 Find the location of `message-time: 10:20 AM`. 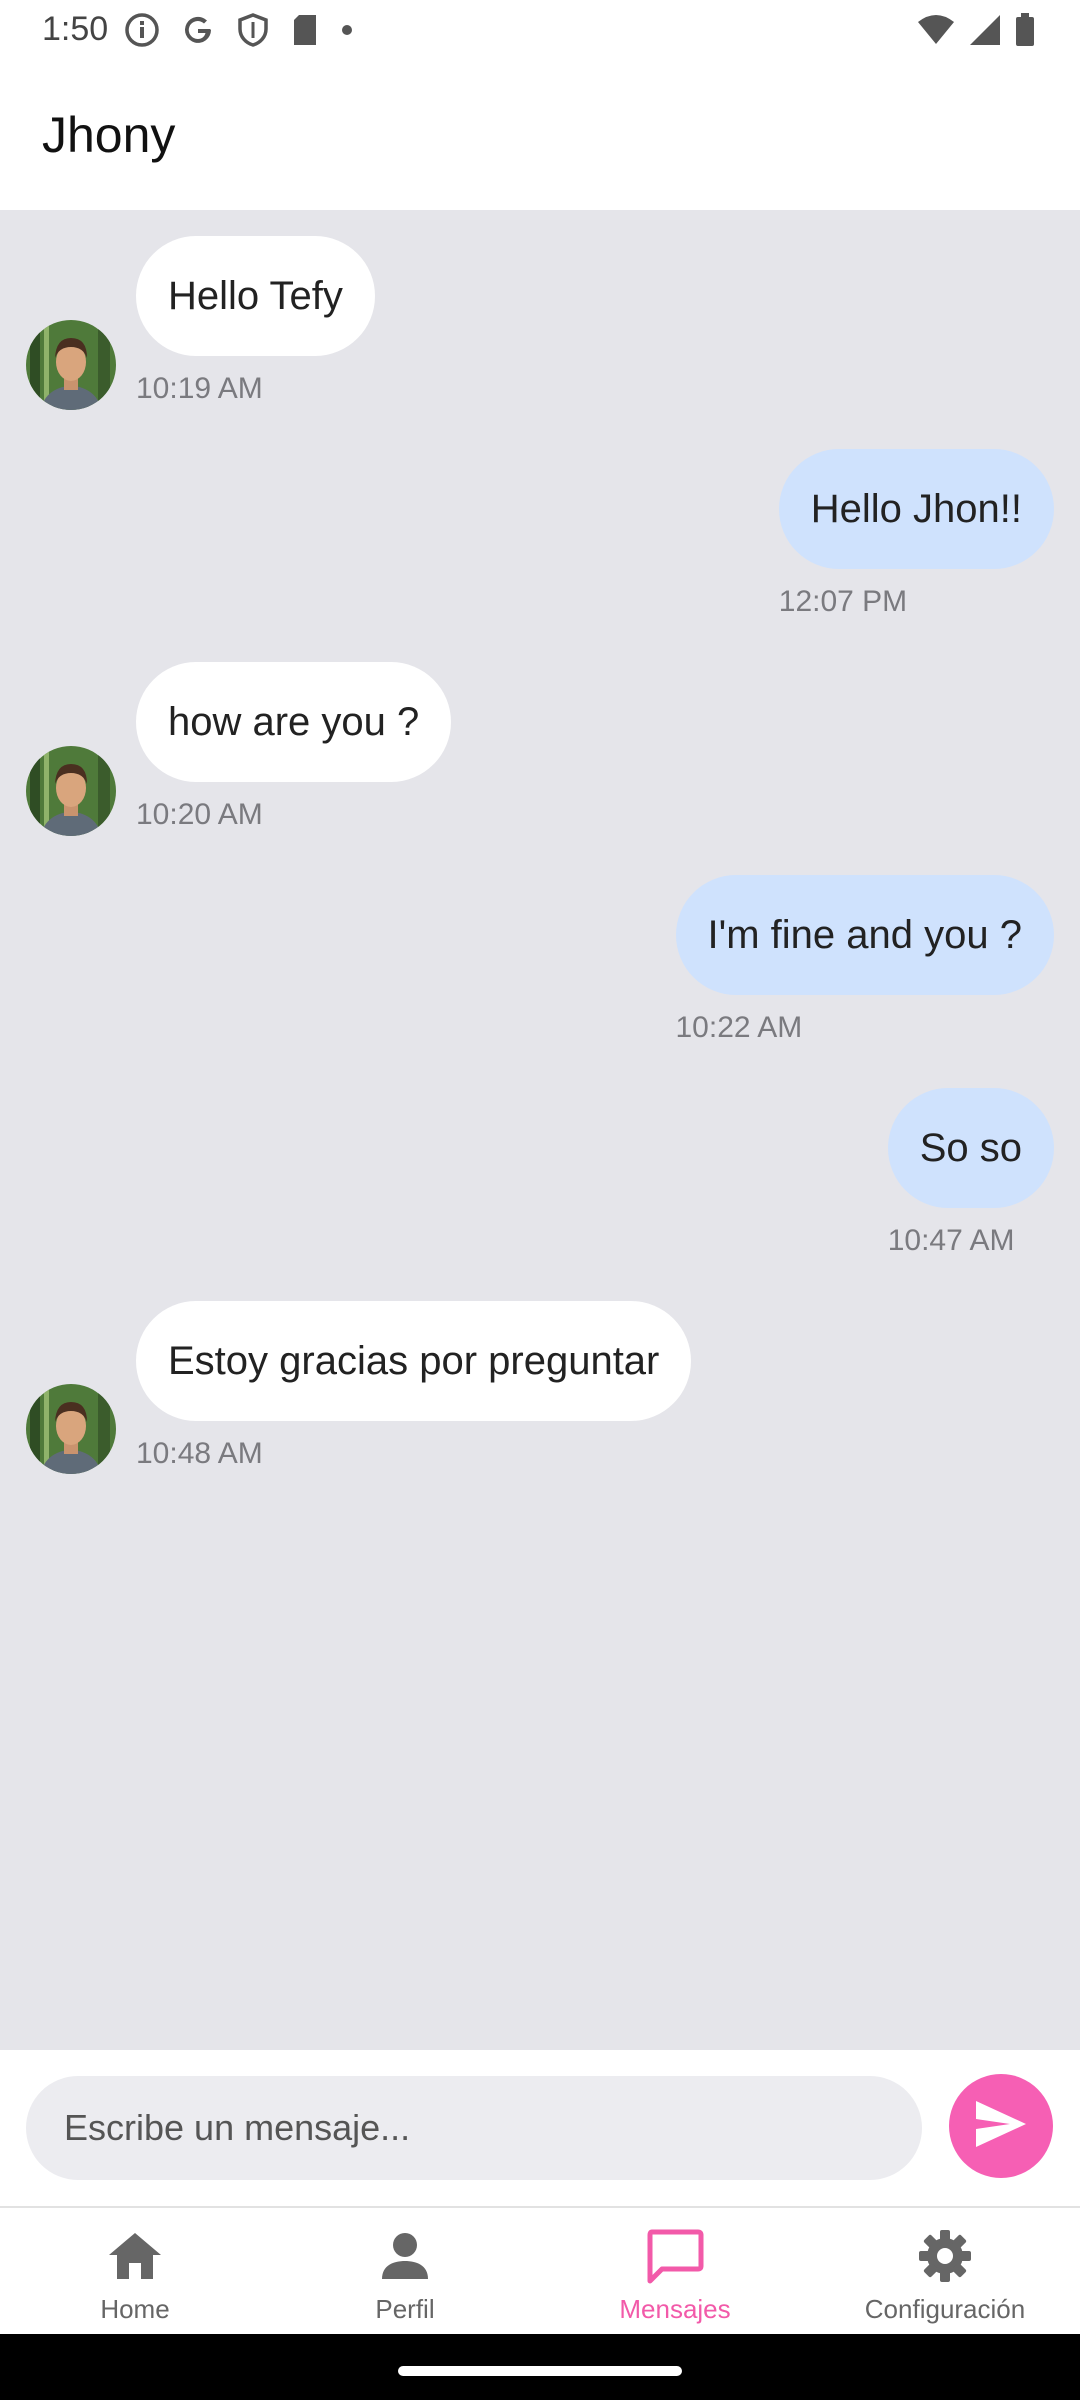

message-time: 10:20 AM is located at coordinates (199, 814).